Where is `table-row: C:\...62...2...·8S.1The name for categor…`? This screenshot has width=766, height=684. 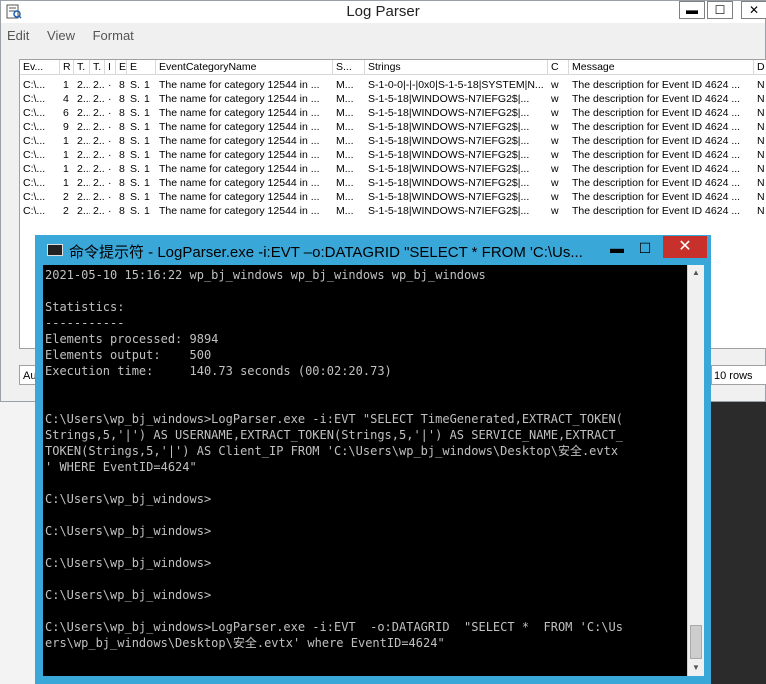 table-row: C:\...62...2...·8S.1The name for categor… is located at coordinates (393, 113).